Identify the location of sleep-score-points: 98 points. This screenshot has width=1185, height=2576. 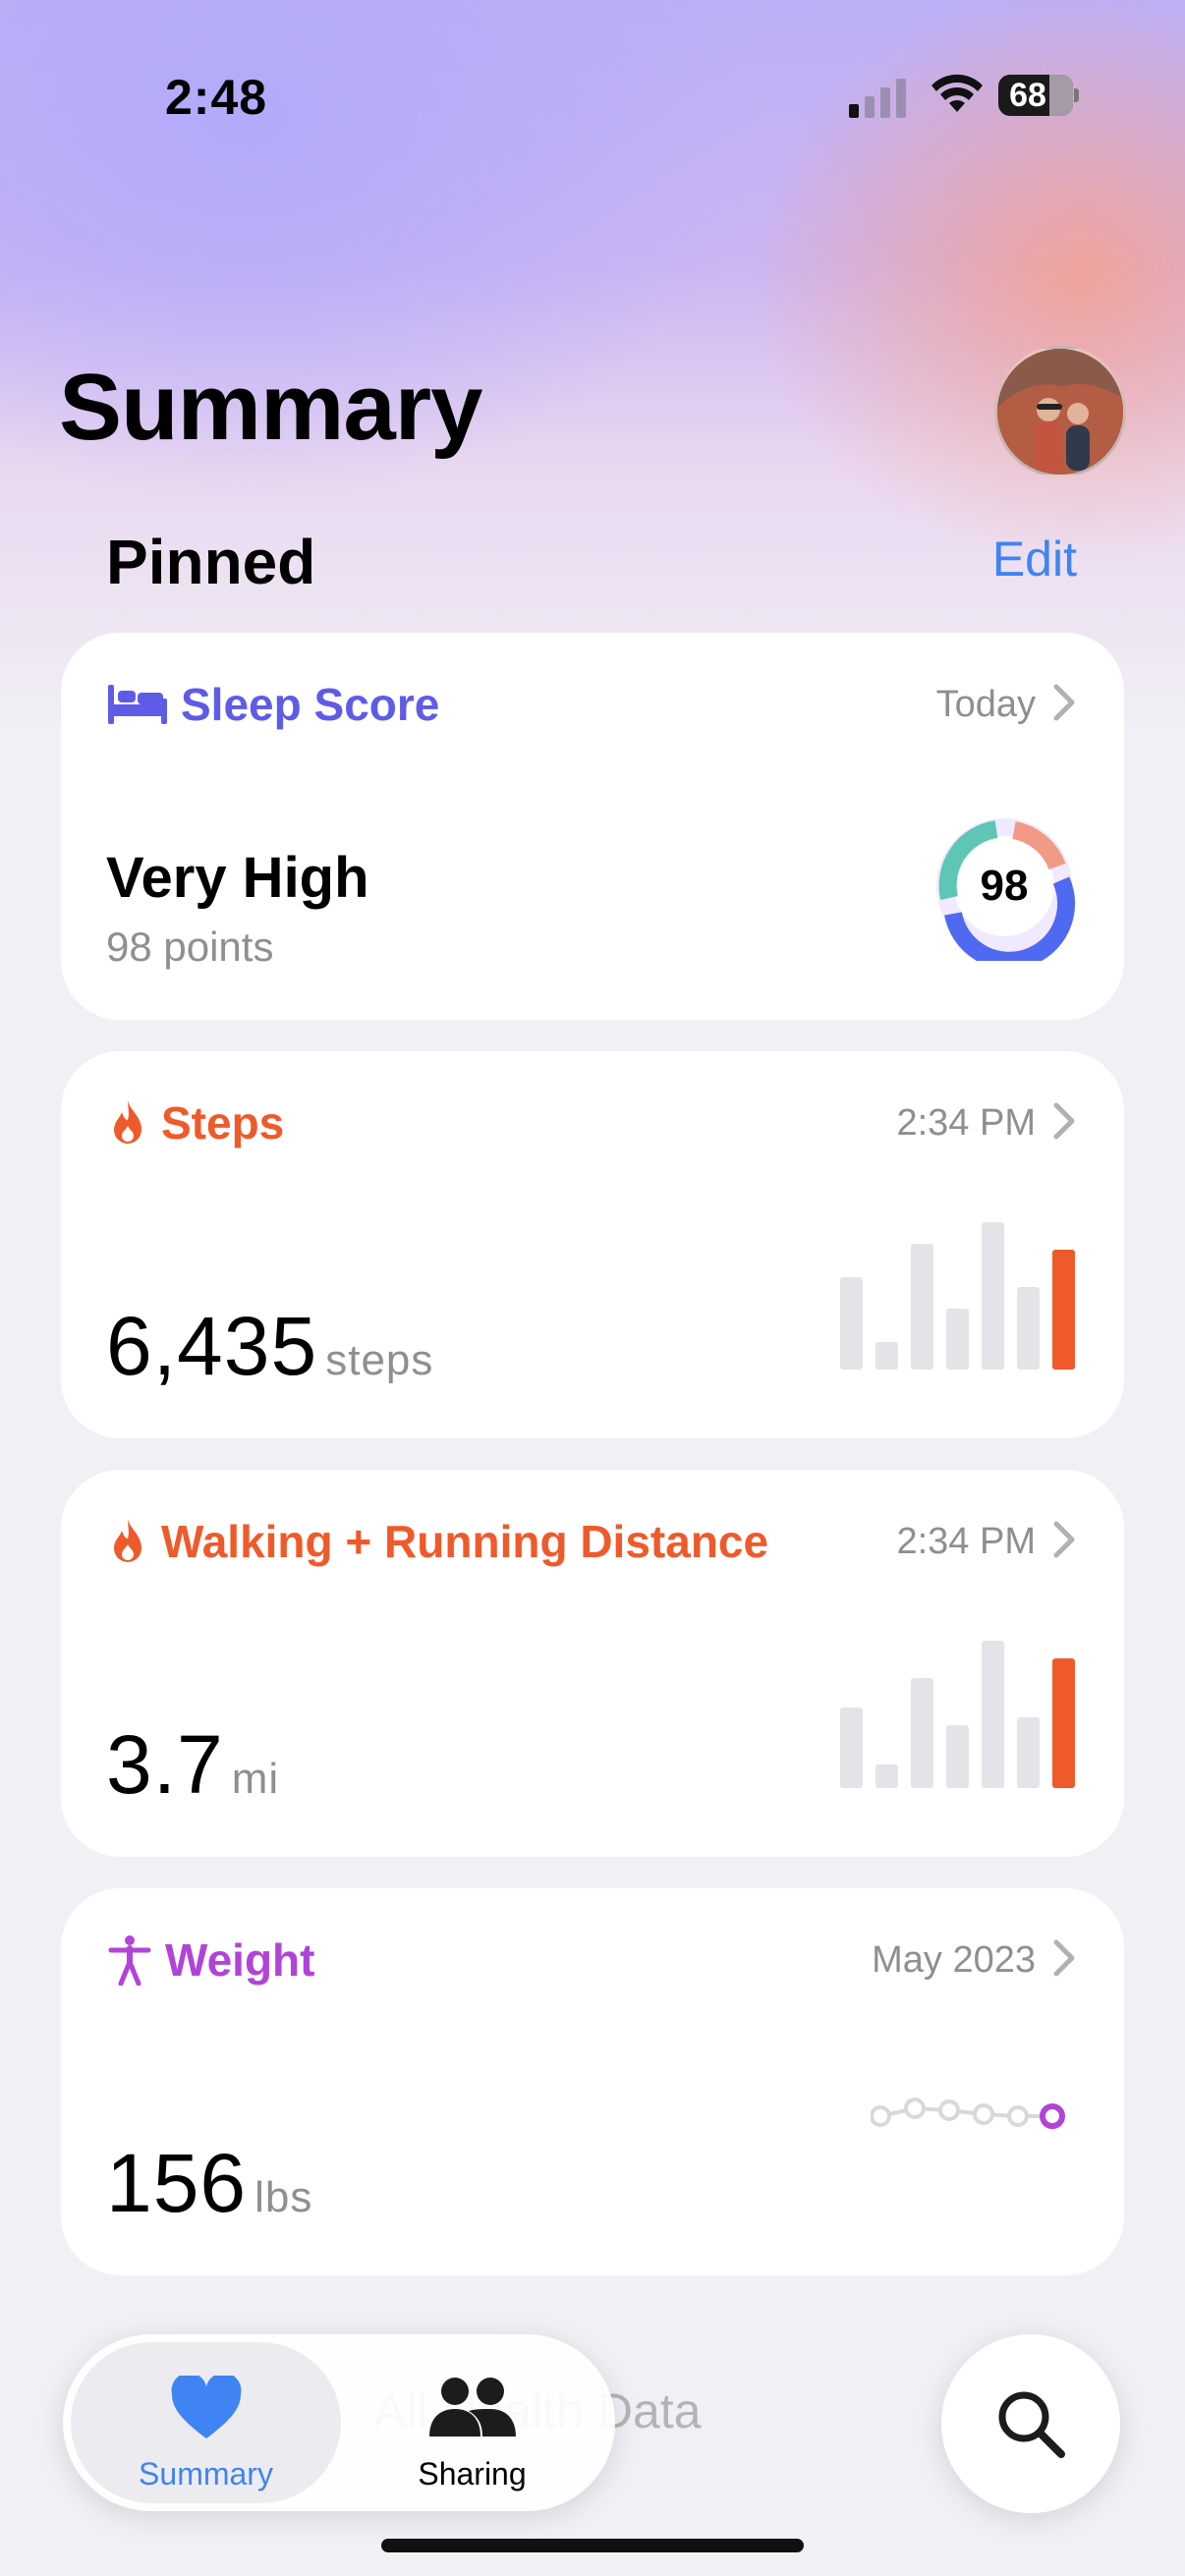
(190, 947).